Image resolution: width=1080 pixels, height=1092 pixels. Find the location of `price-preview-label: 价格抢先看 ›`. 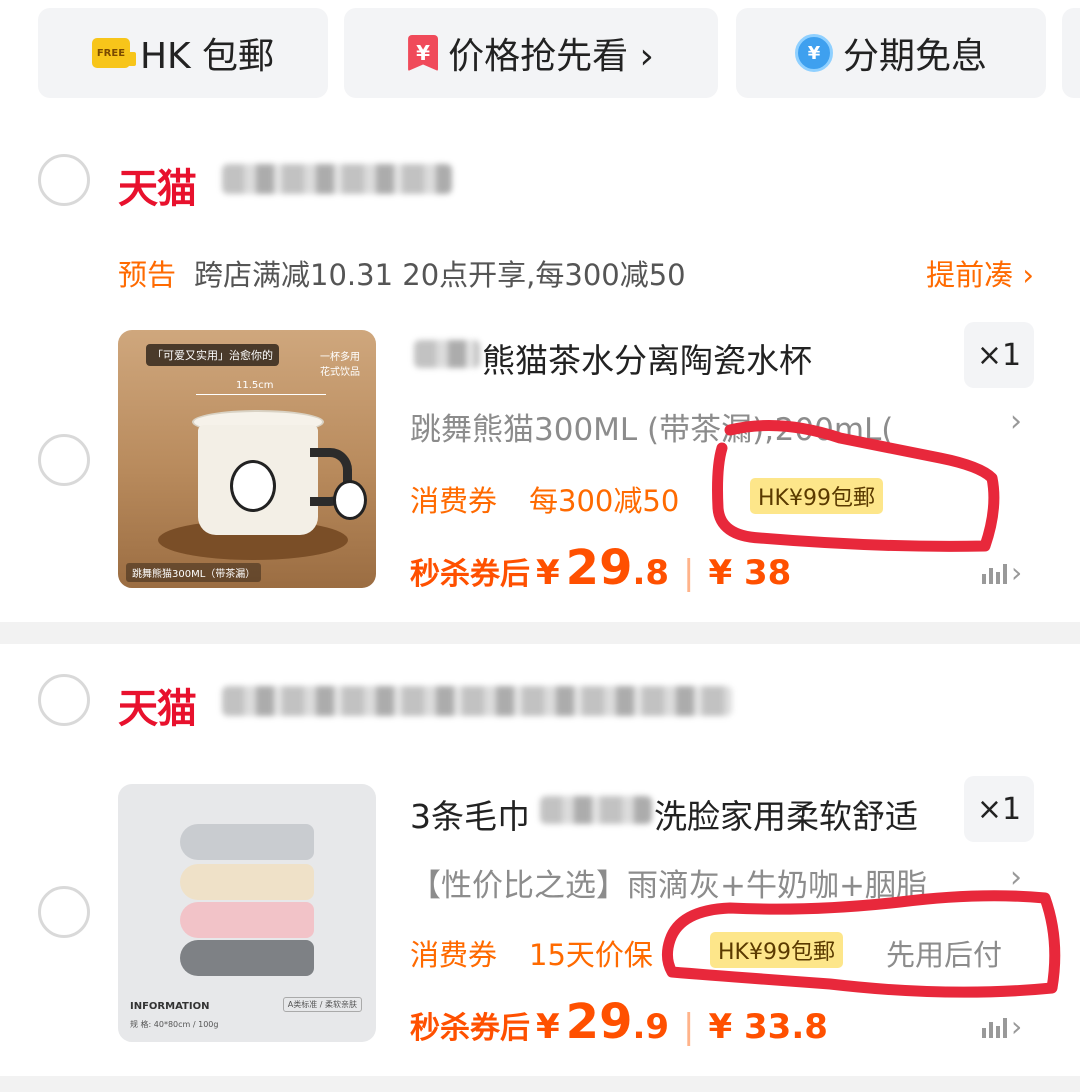

price-preview-label: 价格抢先看 › is located at coordinates (551, 56).